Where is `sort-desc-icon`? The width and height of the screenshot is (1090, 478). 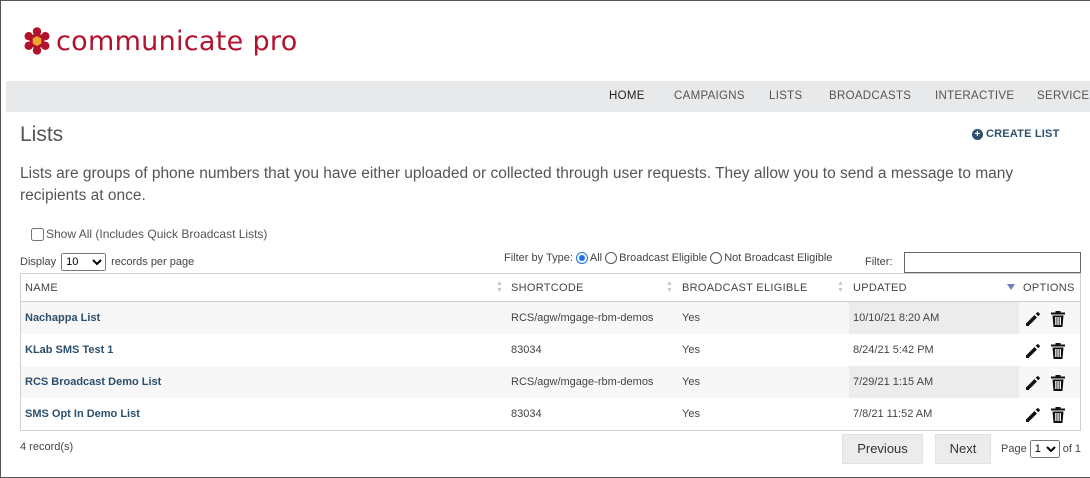 sort-desc-icon is located at coordinates (1011, 287).